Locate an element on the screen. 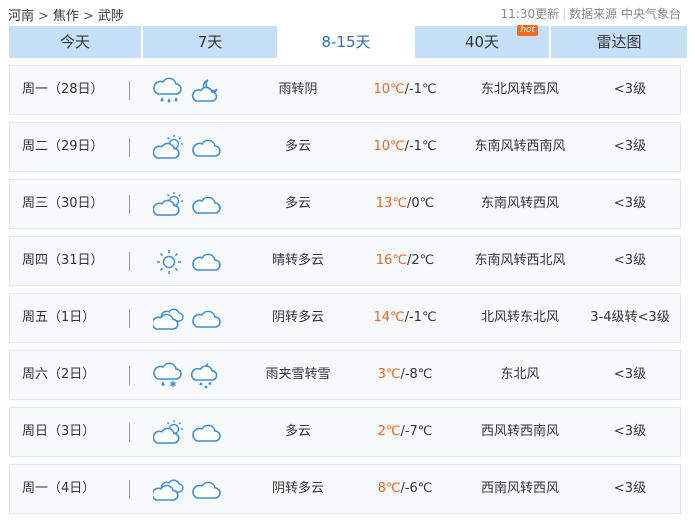  forecast-row: 周四（31日） 晴转多云 16℃/2℃ 东南风转西北风 <3级 is located at coordinates (345, 261).